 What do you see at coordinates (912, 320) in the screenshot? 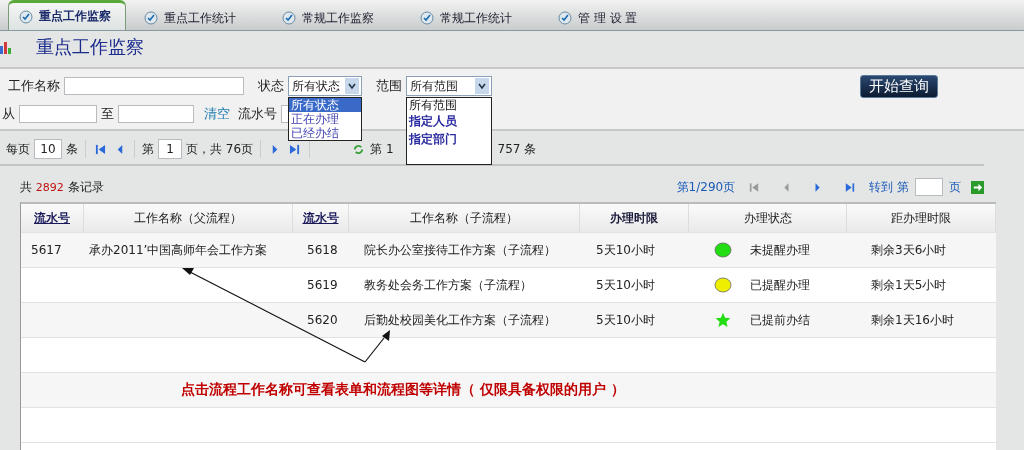
I see `table-cell: 剩余1天16小时` at bounding box center [912, 320].